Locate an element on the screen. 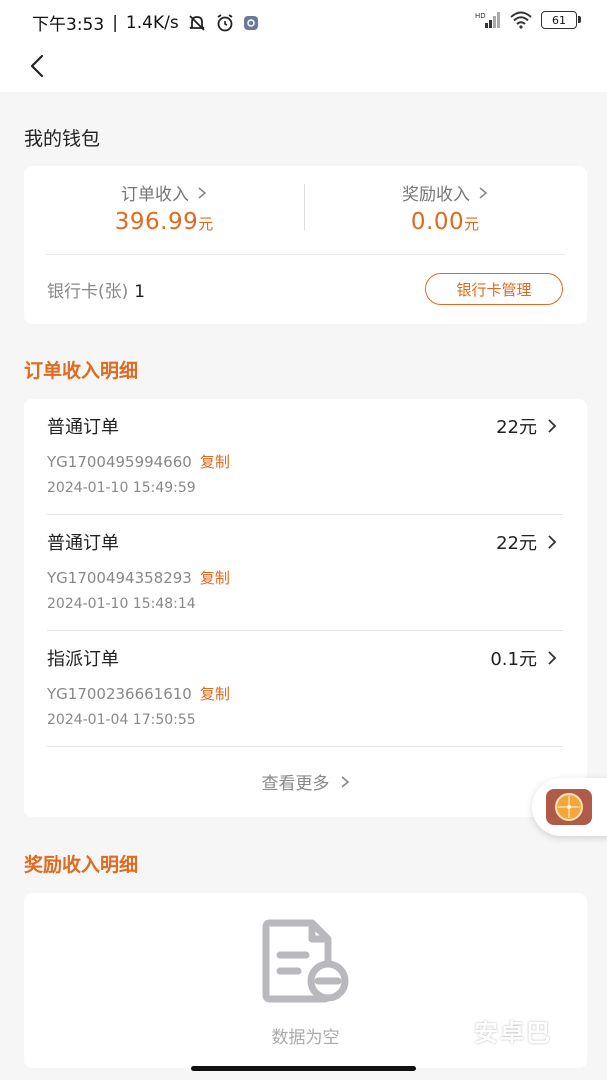  alarm-icon is located at coordinates (225, 22).